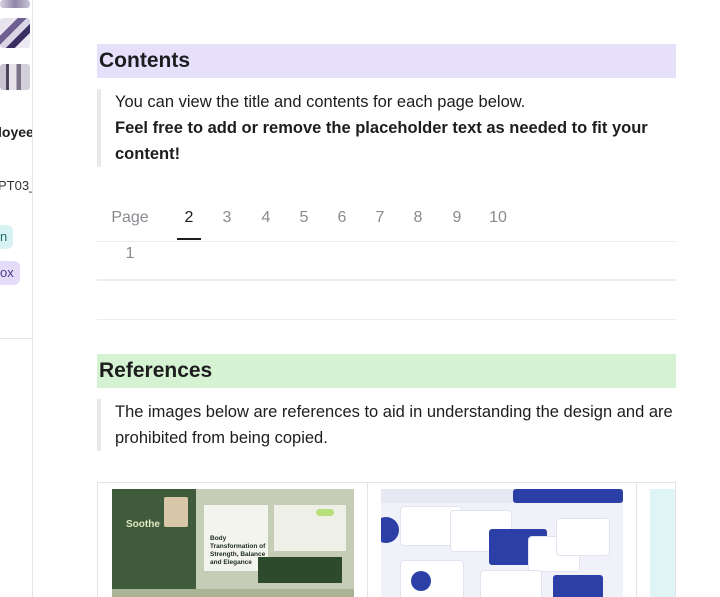 The width and height of the screenshot is (720, 597). Describe the element at coordinates (457, 220) in the screenshot. I see `tab-page-9: 9` at that location.